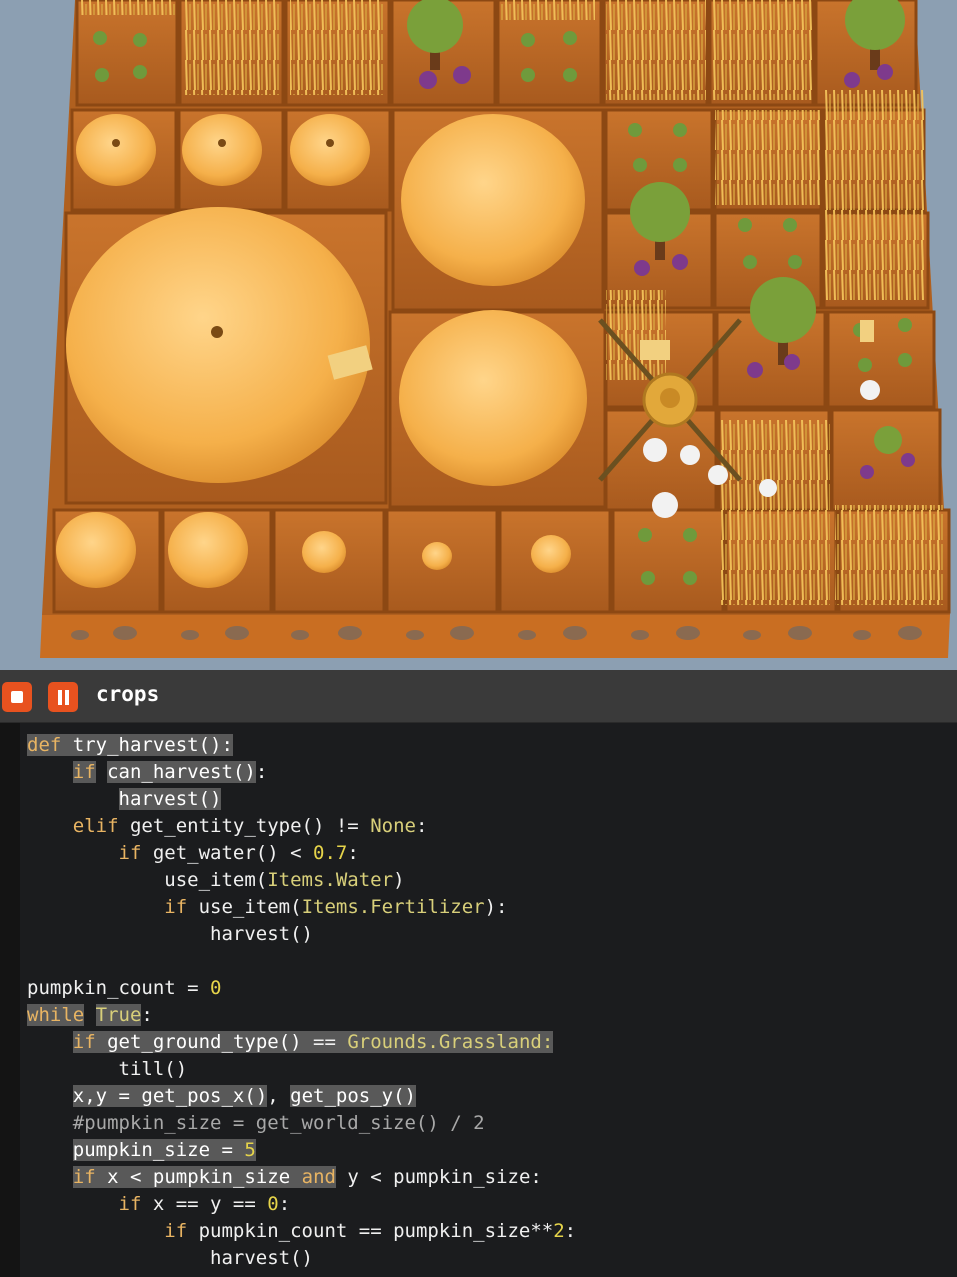 This screenshot has height=1277, width=957. What do you see at coordinates (301, 1069) in the screenshot?
I see `code-line: till()` at bounding box center [301, 1069].